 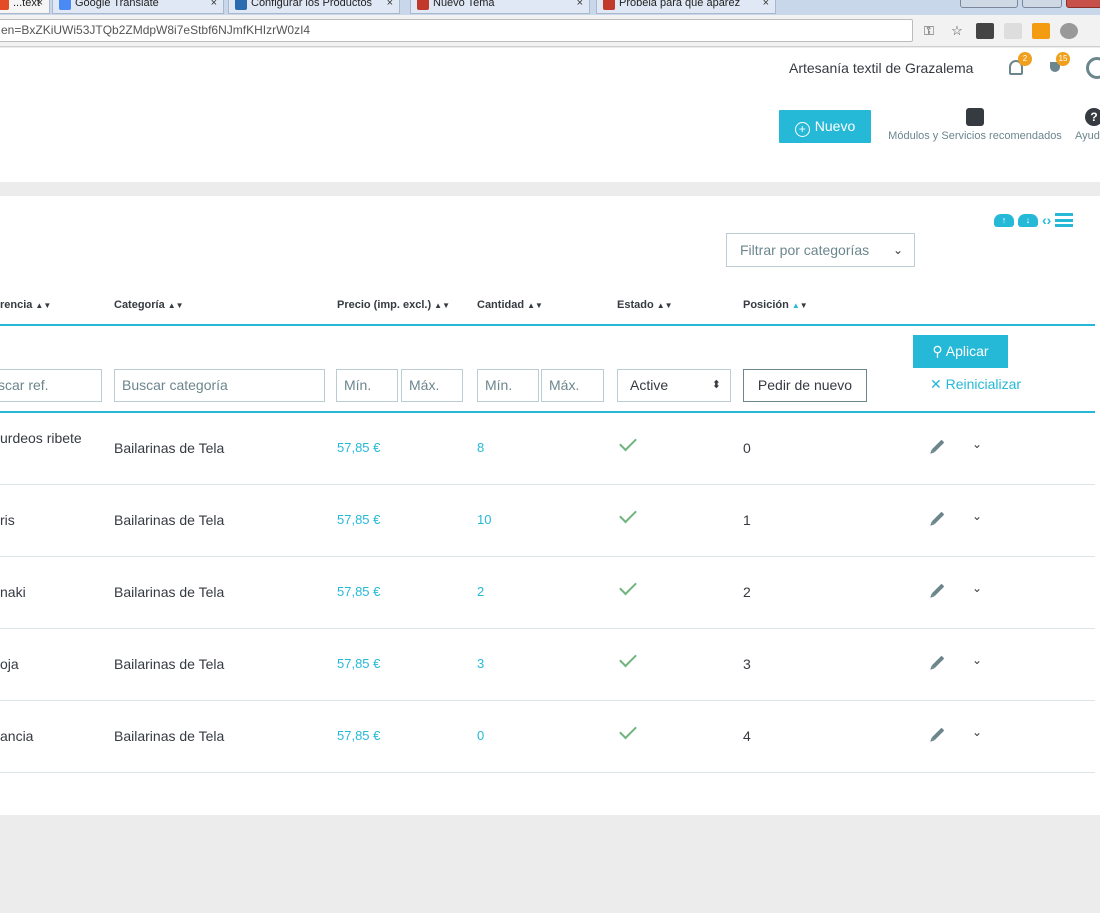 I want to click on table-row: ancia Bailarinas de Tela 57,85 € 0 4 ⌄, so click(x=547, y=737).